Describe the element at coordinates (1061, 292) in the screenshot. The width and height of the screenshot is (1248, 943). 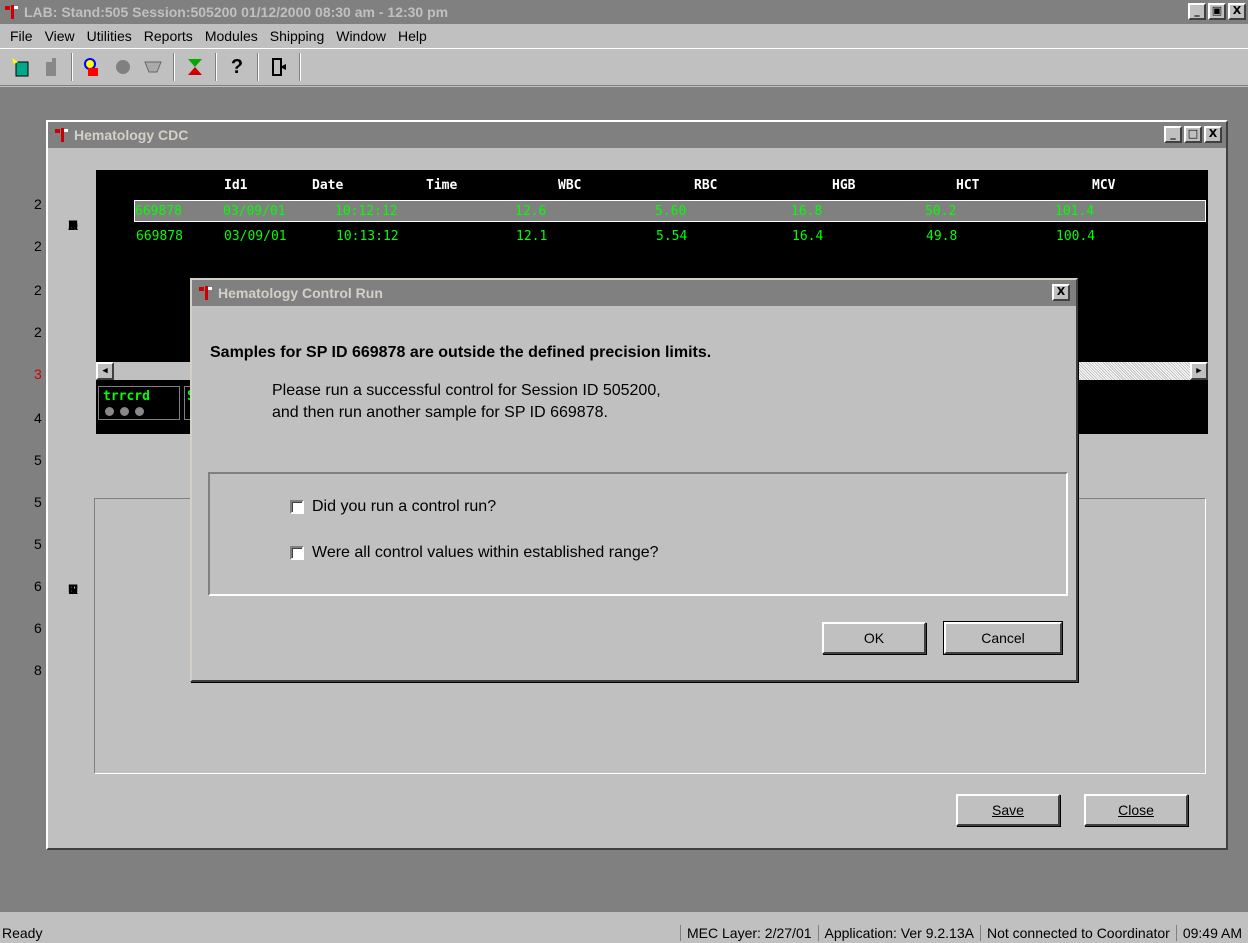
I see `dialog-close-button: X` at that location.